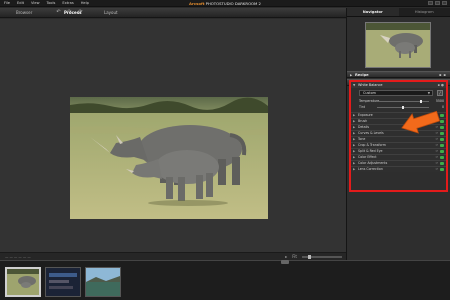 This screenshot has height=300, width=450. What do you see at coordinates (398, 169) in the screenshot?
I see `adjustment-tool-row: ▶ Lens Correction ↺` at bounding box center [398, 169].